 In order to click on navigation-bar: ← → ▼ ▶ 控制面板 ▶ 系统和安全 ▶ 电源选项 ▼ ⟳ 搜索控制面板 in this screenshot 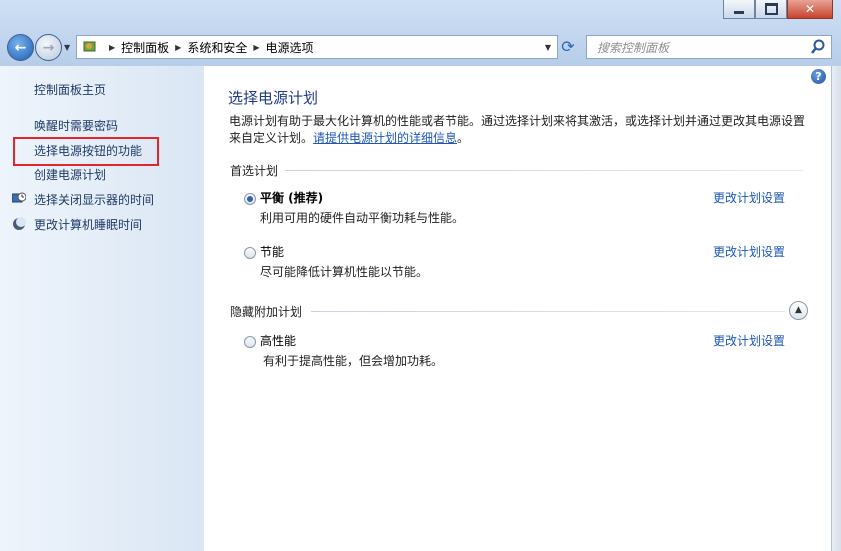, I will do `click(420, 46)`.